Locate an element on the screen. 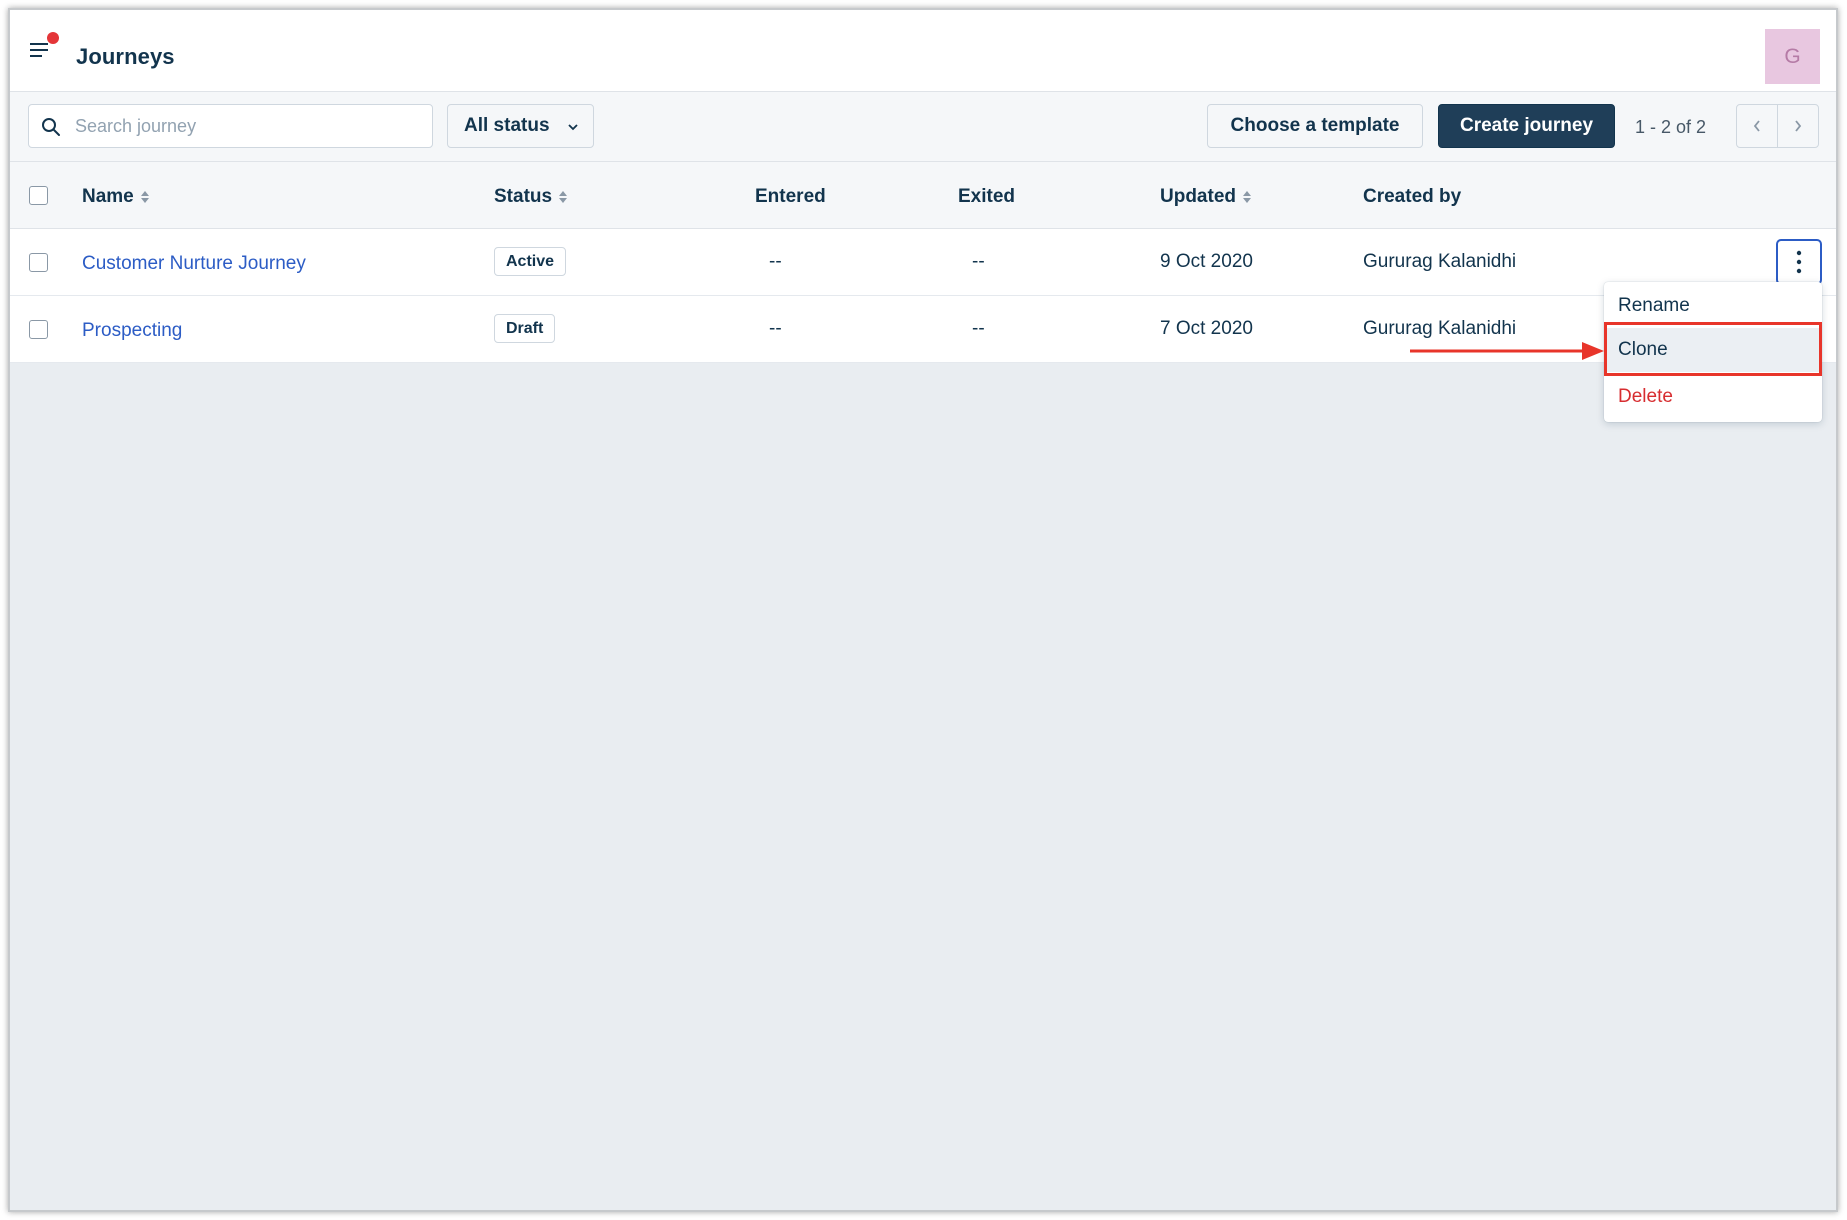 This screenshot has width=1847, height=1220. column-header-name: Name is located at coordinates (116, 197).